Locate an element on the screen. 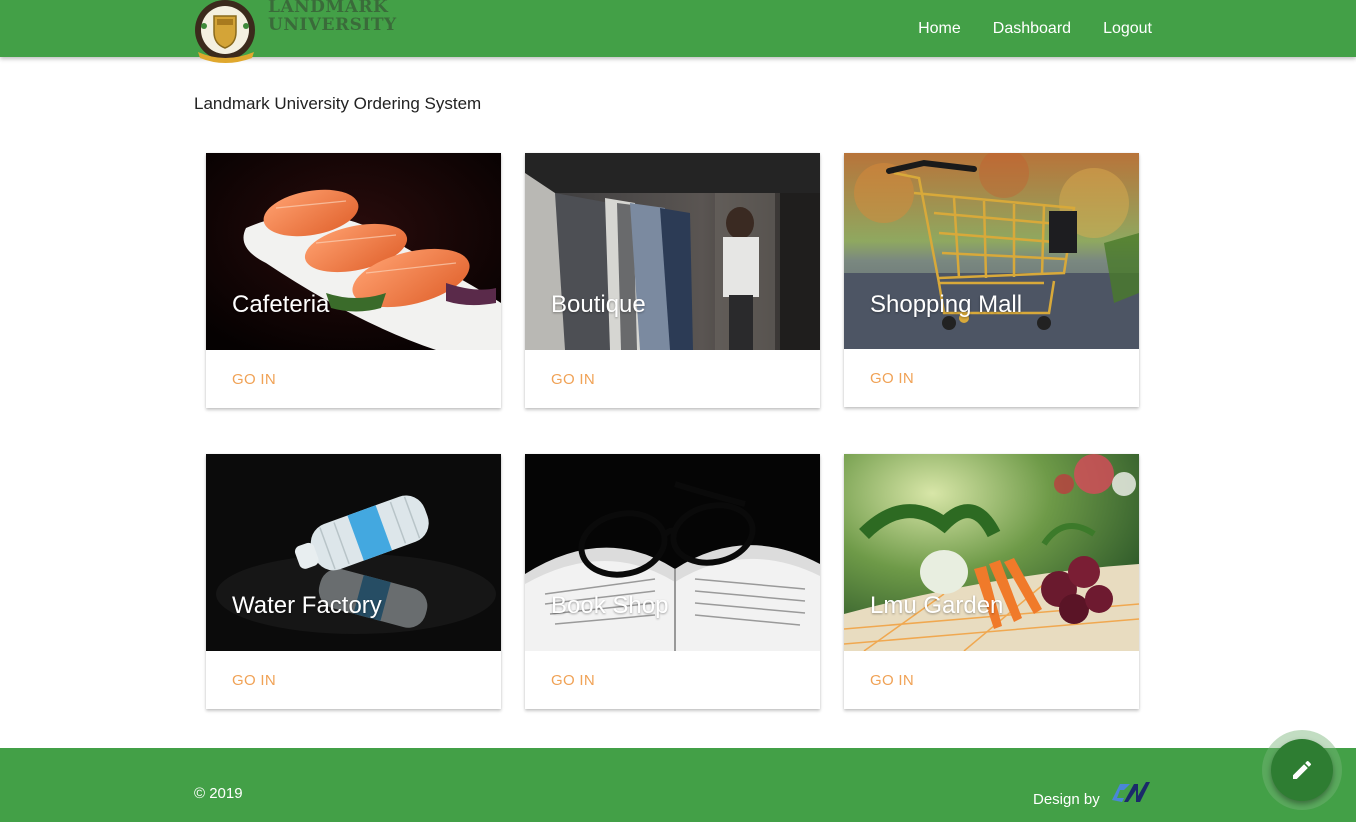  university-logo: LANDMARK UNIVERSITY is located at coordinates (294, 32).